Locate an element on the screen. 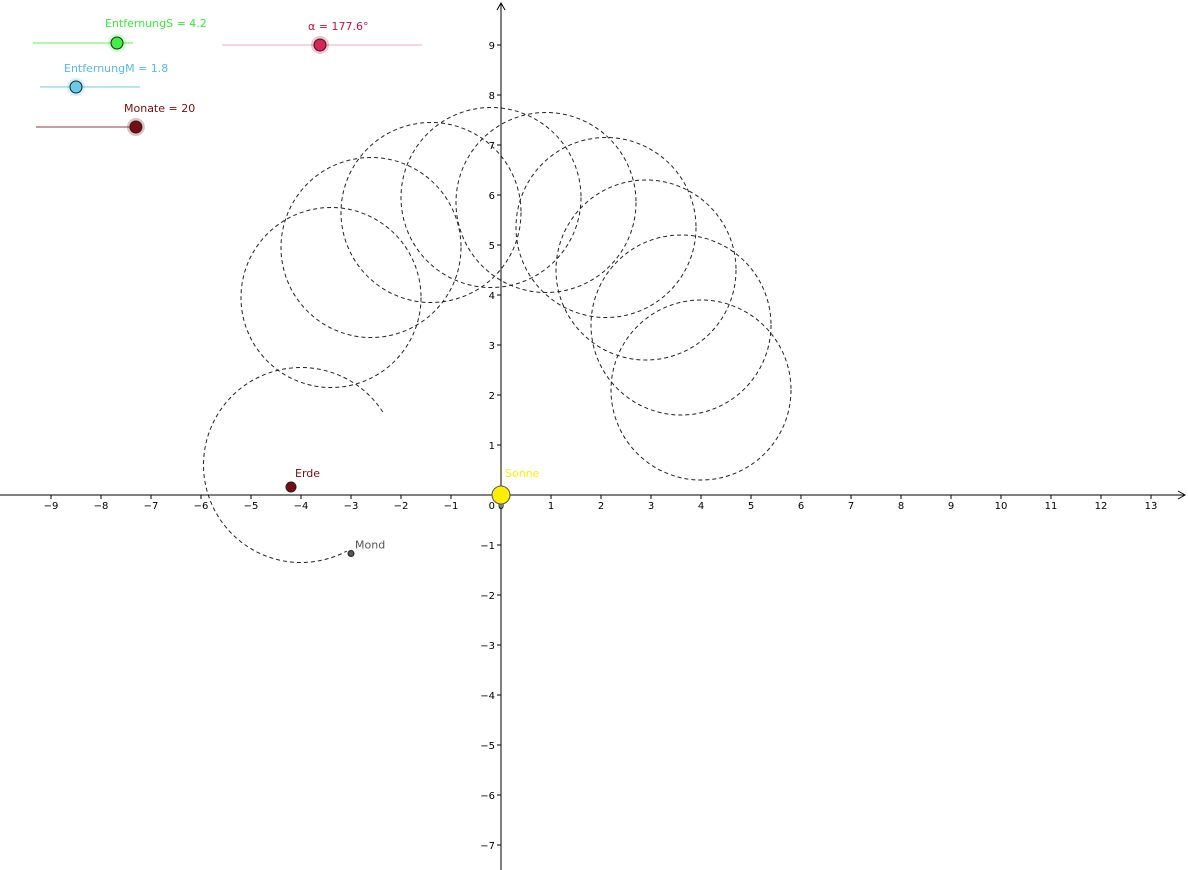 The image size is (1188, 870). slider-label: EntfernungM = 1.8 is located at coordinates (116, 68).